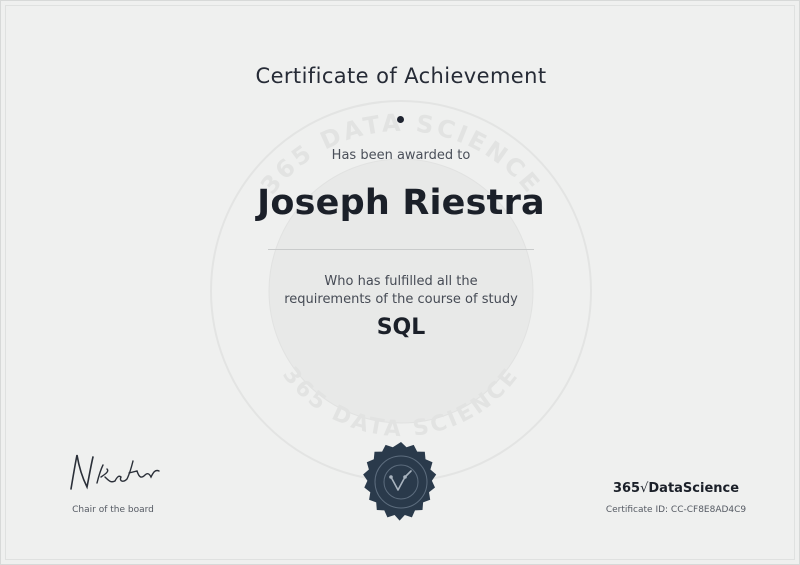 This screenshot has width=800, height=565. What do you see at coordinates (113, 510) in the screenshot?
I see `signature-role: Chair of the board` at bounding box center [113, 510].